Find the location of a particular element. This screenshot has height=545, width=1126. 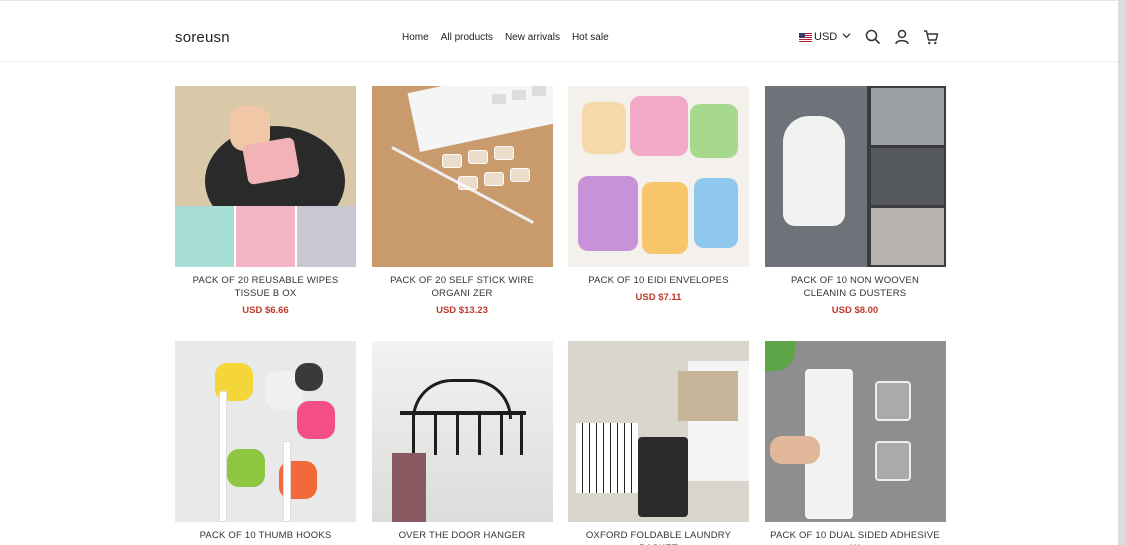

chevron-down-icon is located at coordinates (846, 37).